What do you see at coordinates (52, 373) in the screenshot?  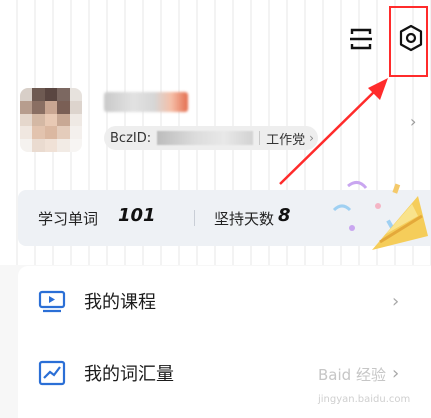 I see `trend-chart-icon` at bounding box center [52, 373].